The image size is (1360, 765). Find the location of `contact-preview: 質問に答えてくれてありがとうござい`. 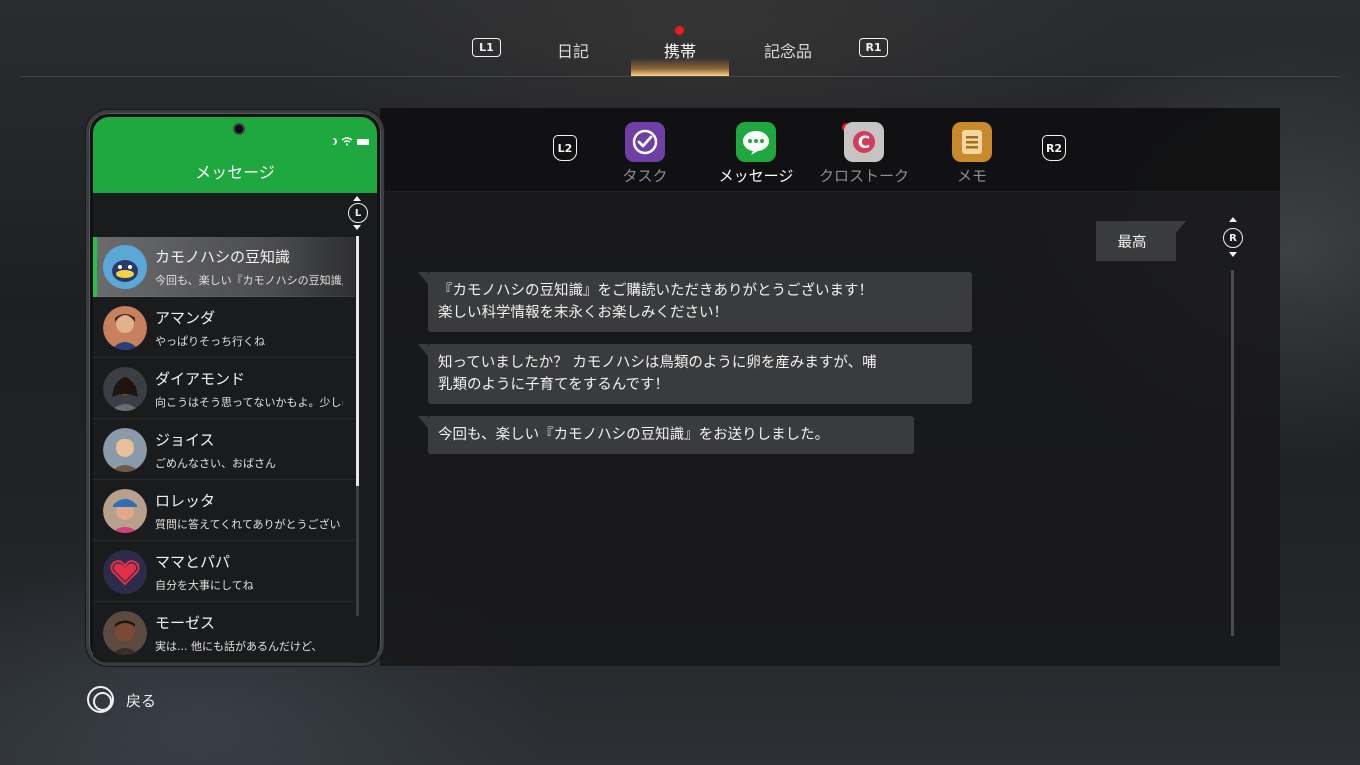

contact-preview: 質問に答えてくれてありがとうござい is located at coordinates (248, 524).